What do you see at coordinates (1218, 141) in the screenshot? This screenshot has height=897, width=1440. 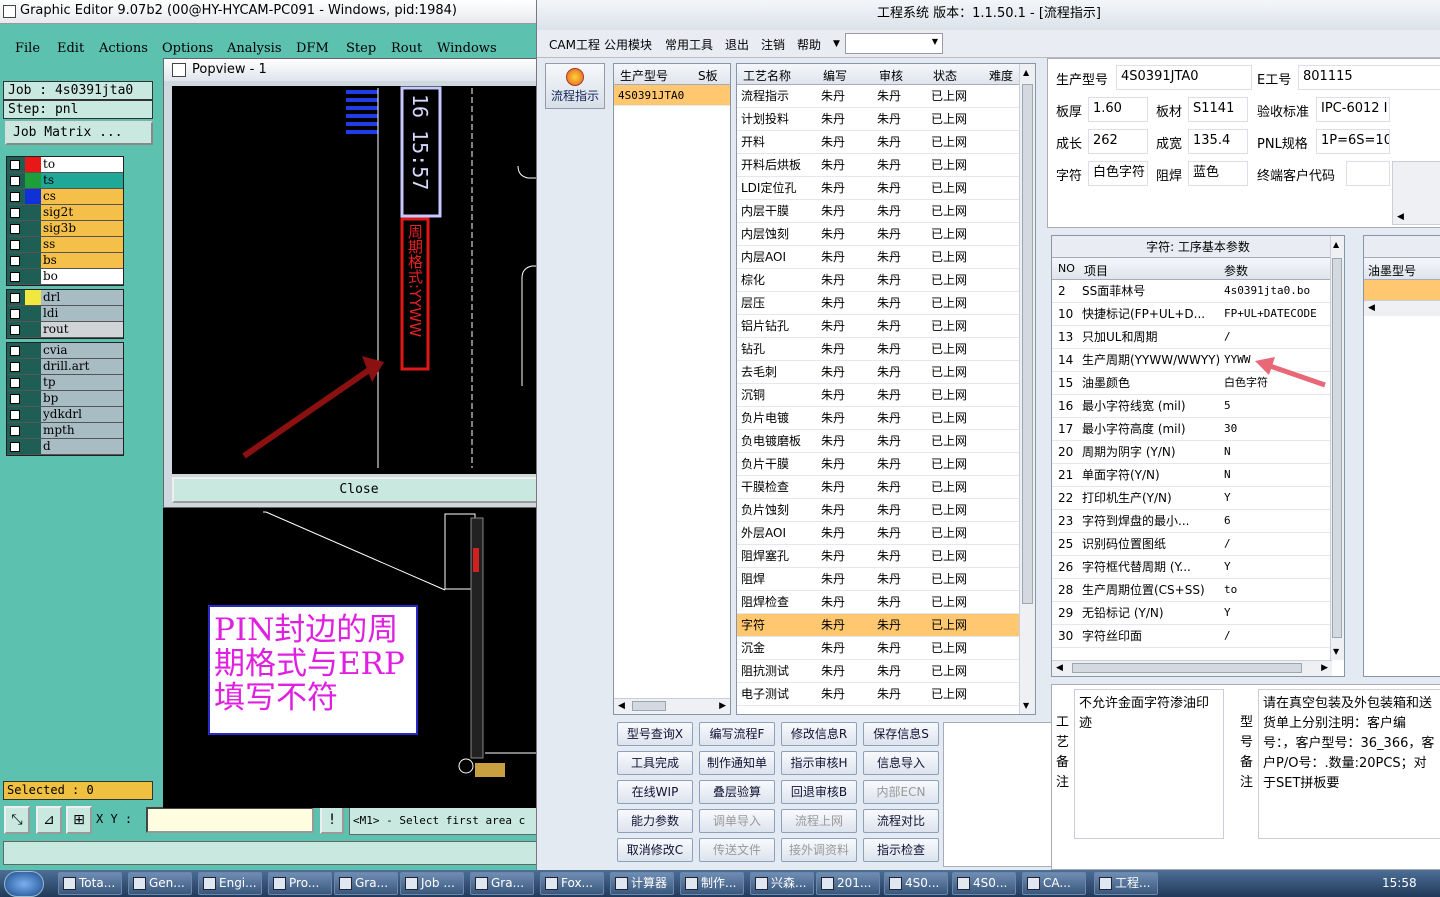 I see `width-value: 135.4` at bounding box center [1218, 141].